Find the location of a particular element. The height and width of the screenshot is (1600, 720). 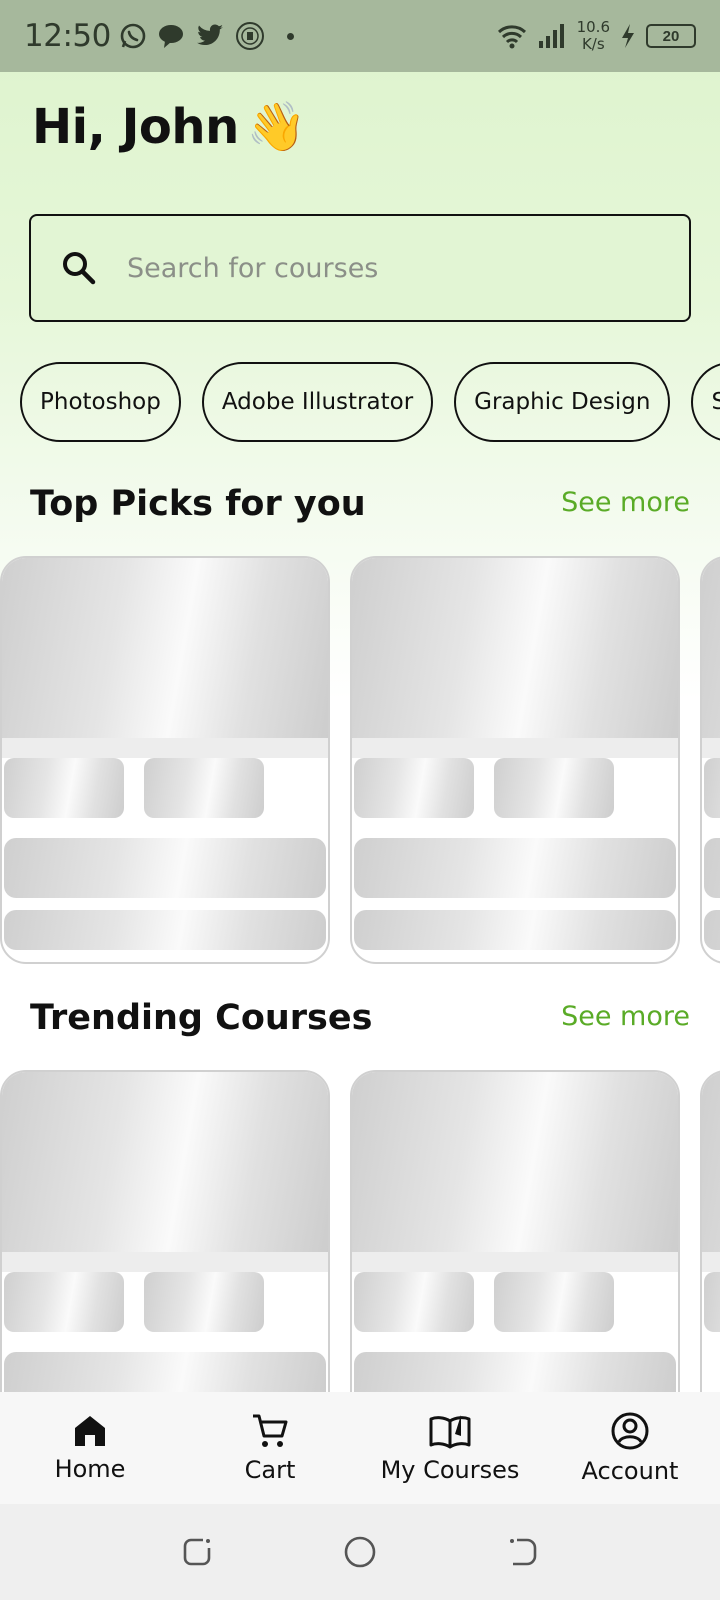

bottom-navigation: Home Cart My Courses Account is located at coordinates (360, 1448).